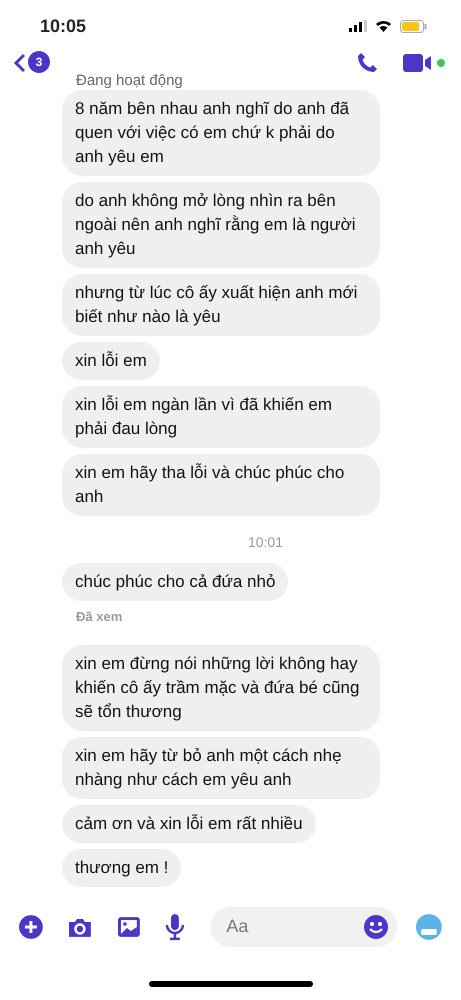 The image size is (461, 1000). Describe the element at coordinates (266, 542) in the screenshot. I see `timestamp: 10:01` at that location.